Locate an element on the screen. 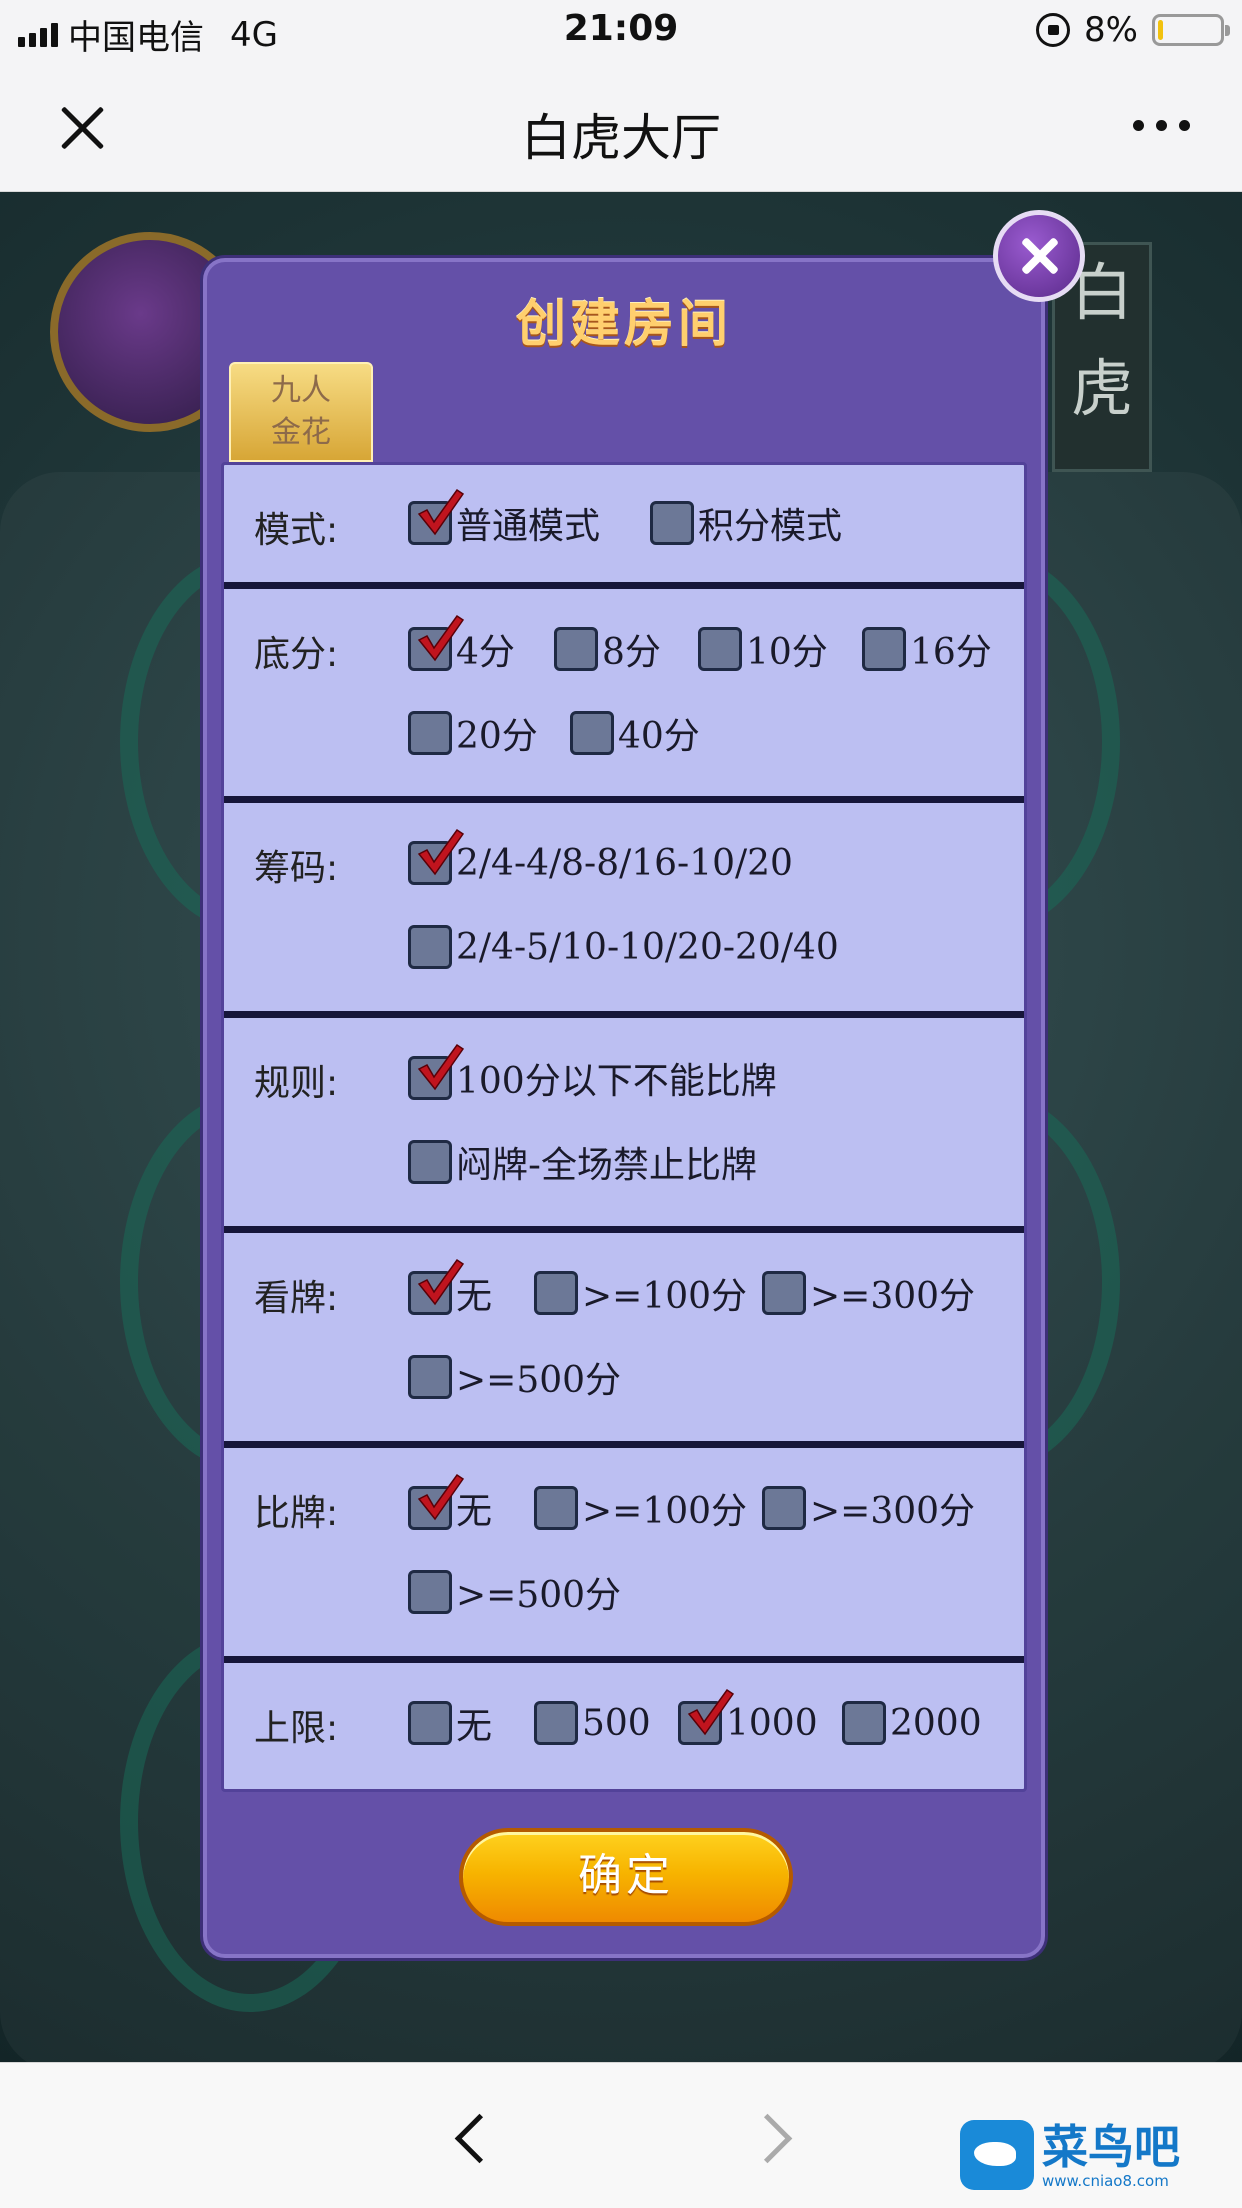  option-checkbox: 8分 is located at coordinates (607, 649).